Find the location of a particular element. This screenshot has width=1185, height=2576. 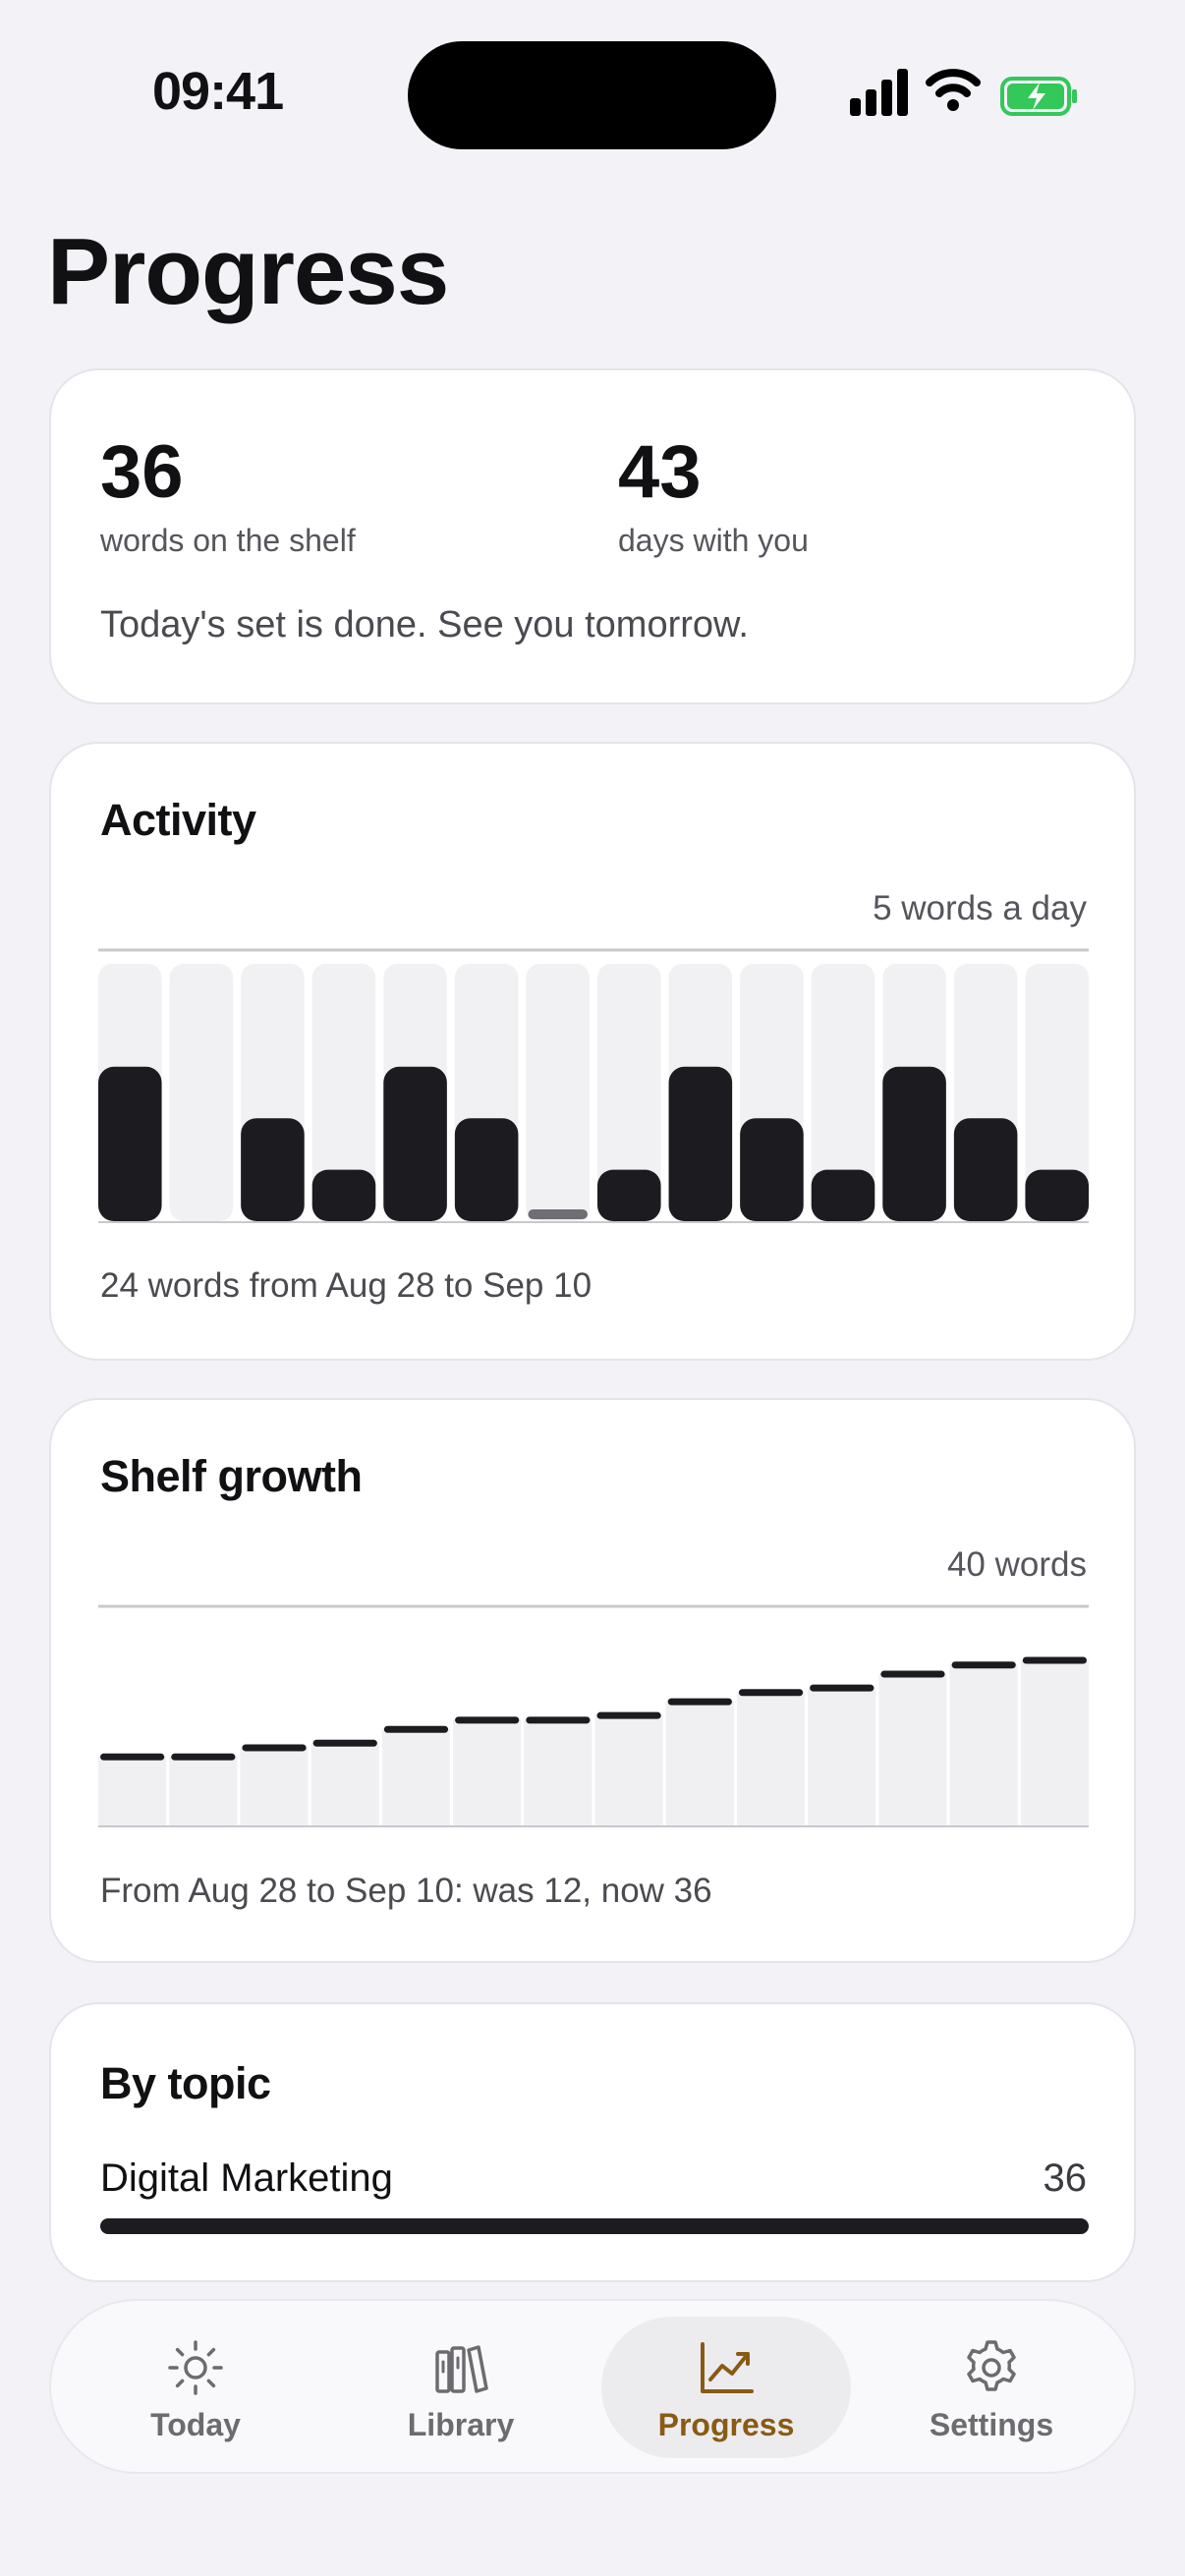

books-icon is located at coordinates (462, 2369).